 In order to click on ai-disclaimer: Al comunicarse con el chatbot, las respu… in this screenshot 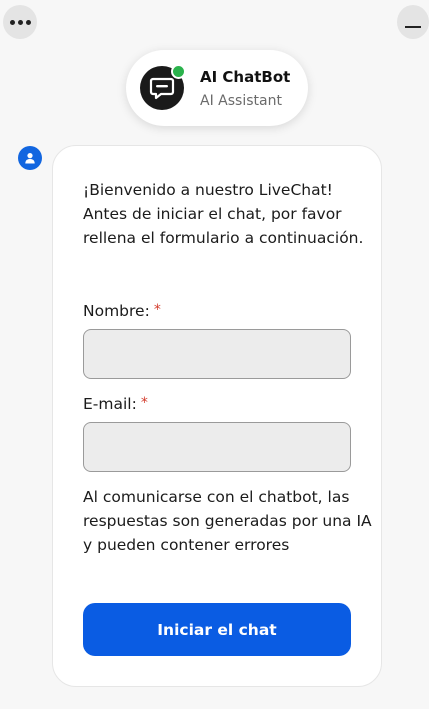, I will do `click(227, 521)`.